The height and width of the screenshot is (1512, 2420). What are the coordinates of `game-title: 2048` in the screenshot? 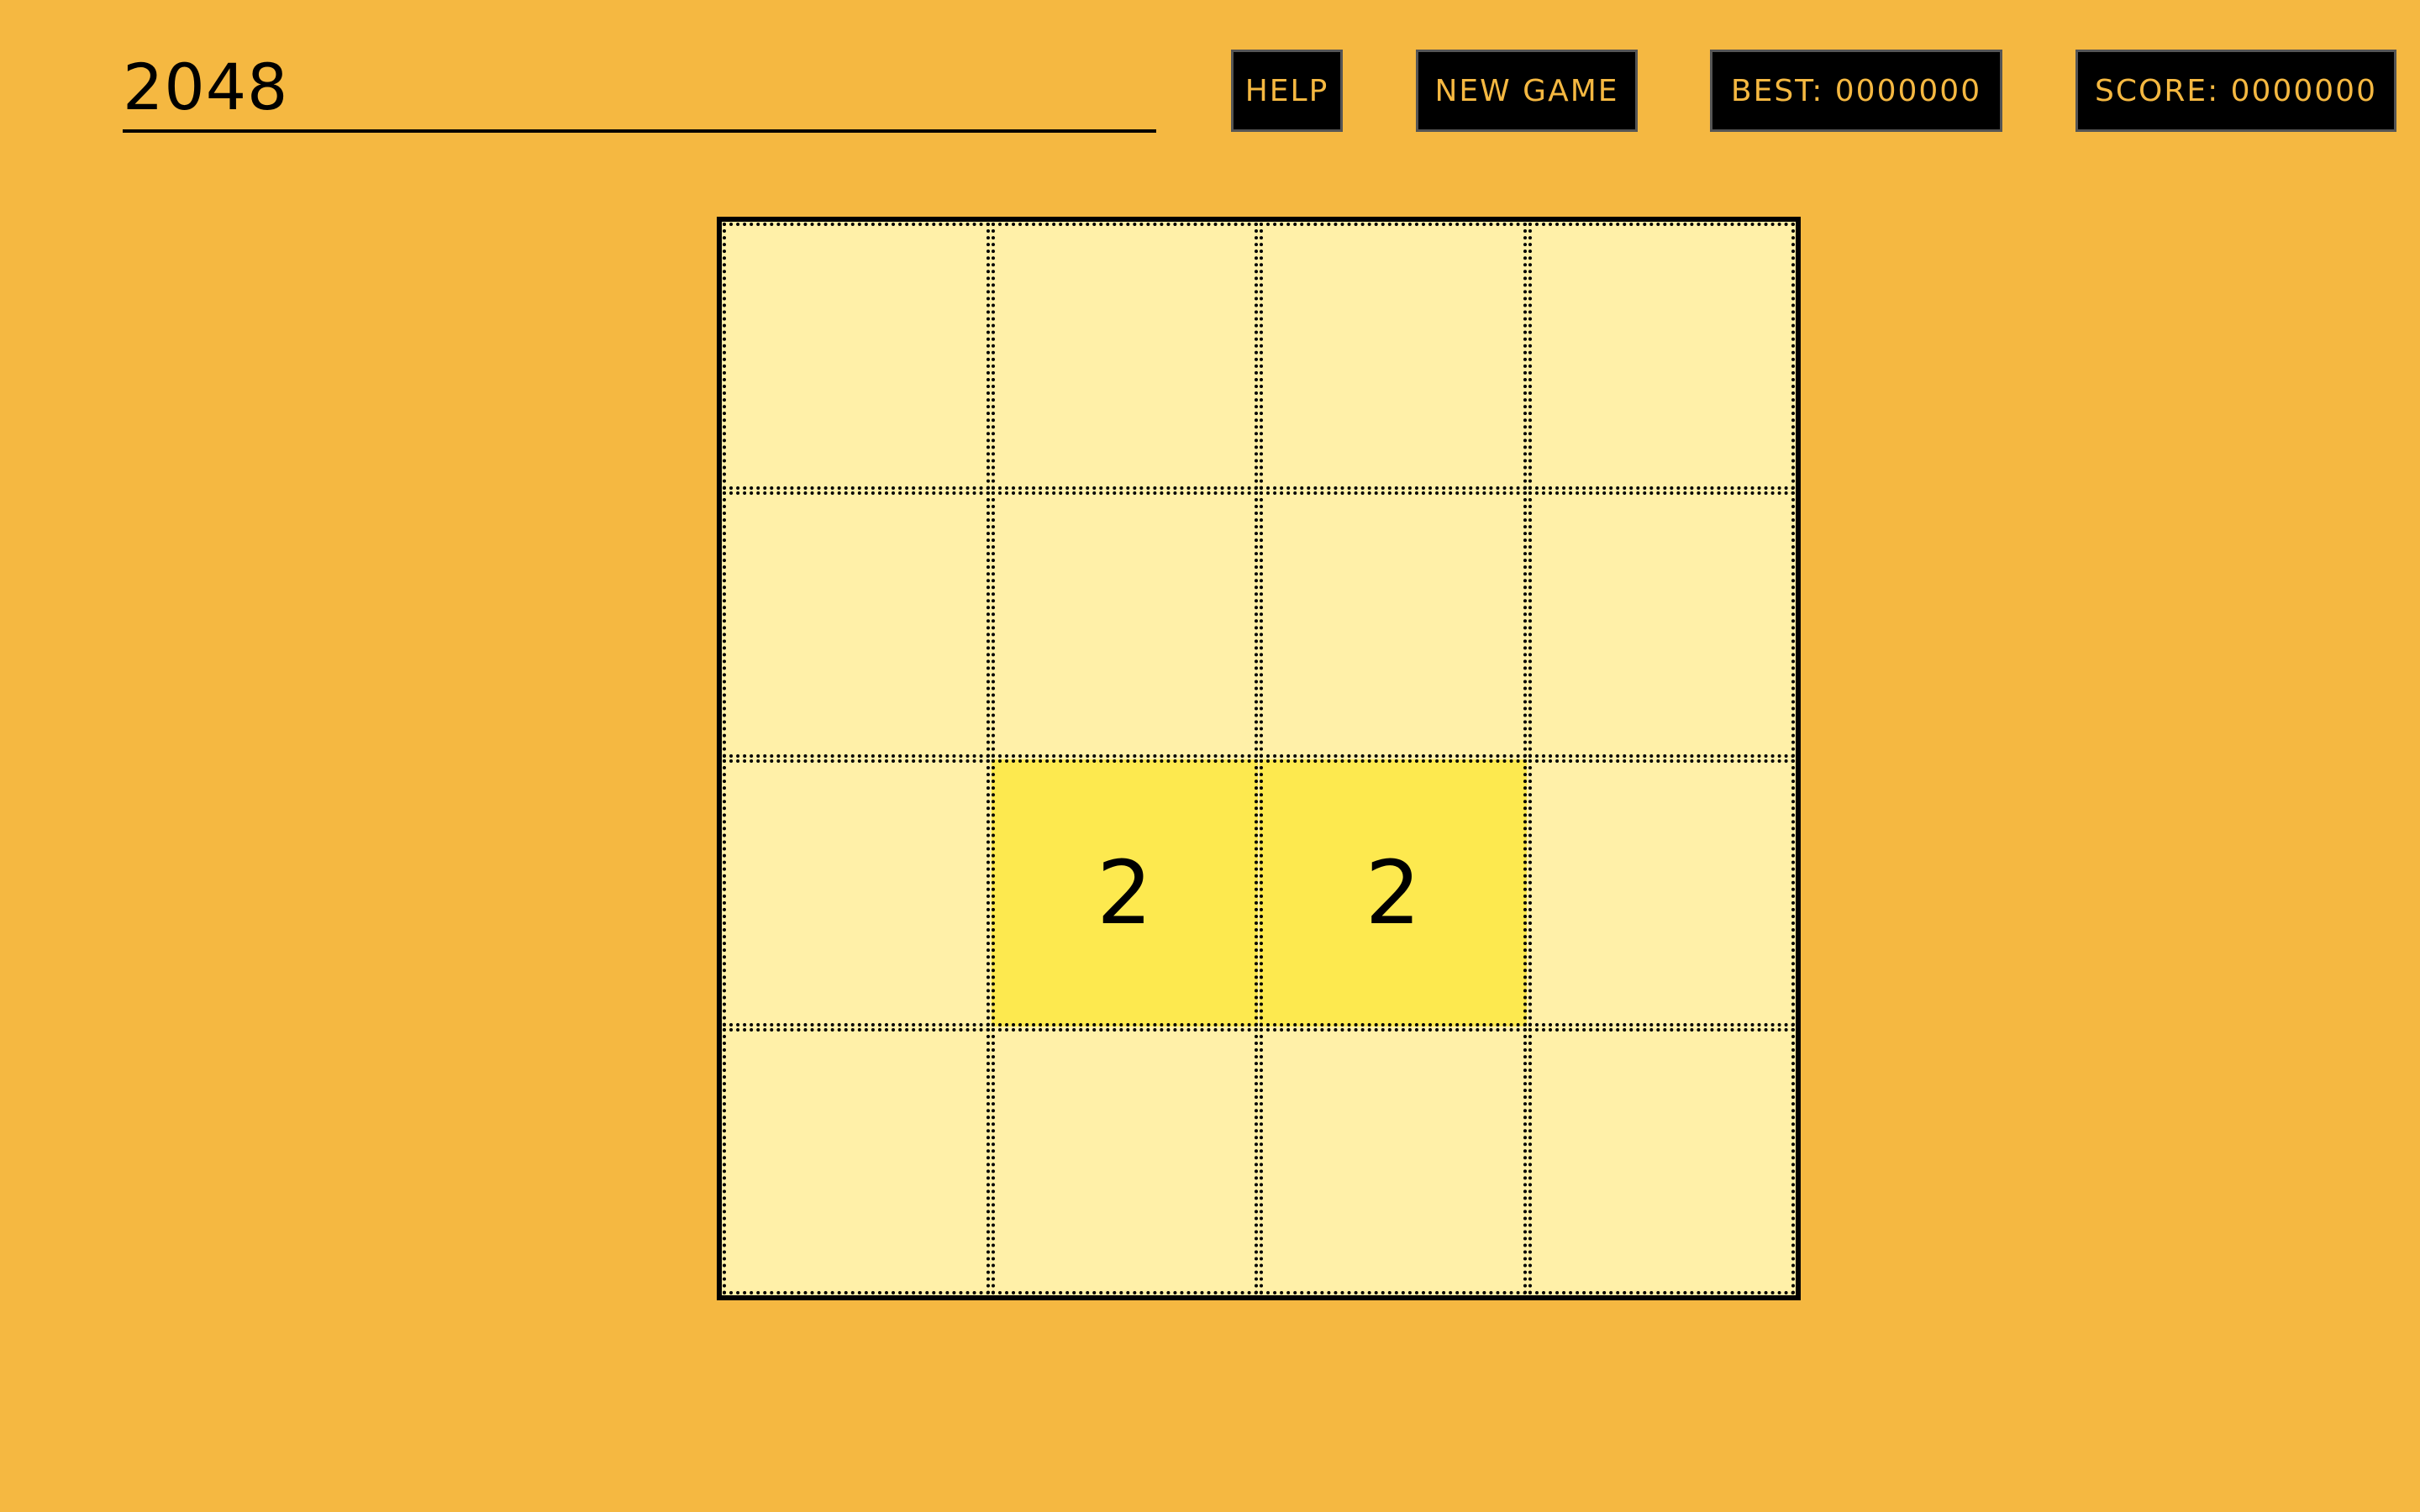 It's located at (639, 89).